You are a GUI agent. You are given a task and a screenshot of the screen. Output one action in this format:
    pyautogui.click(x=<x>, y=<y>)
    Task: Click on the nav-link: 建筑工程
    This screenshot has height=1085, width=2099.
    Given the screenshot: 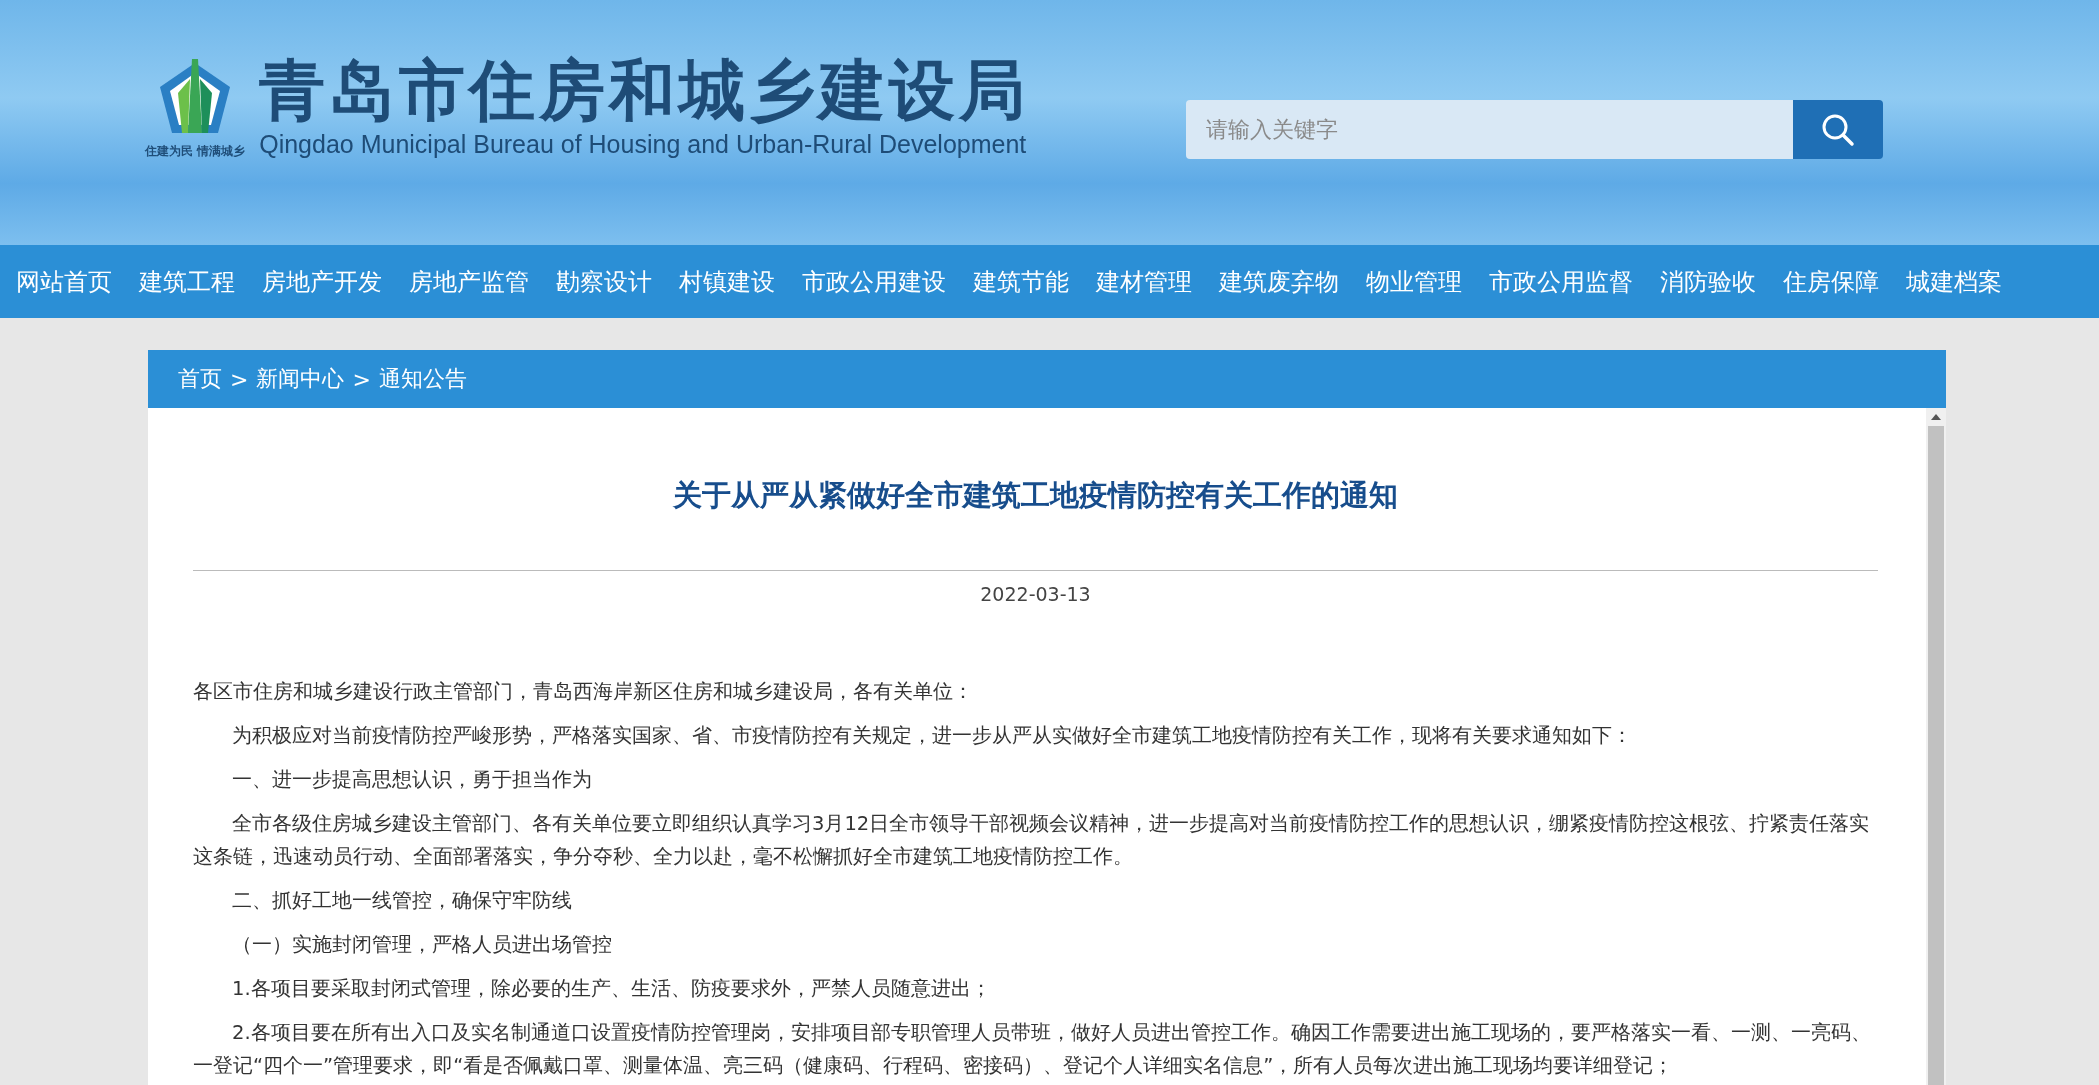 What is the action you would take?
    pyautogui.click(x=186, y=281)
    